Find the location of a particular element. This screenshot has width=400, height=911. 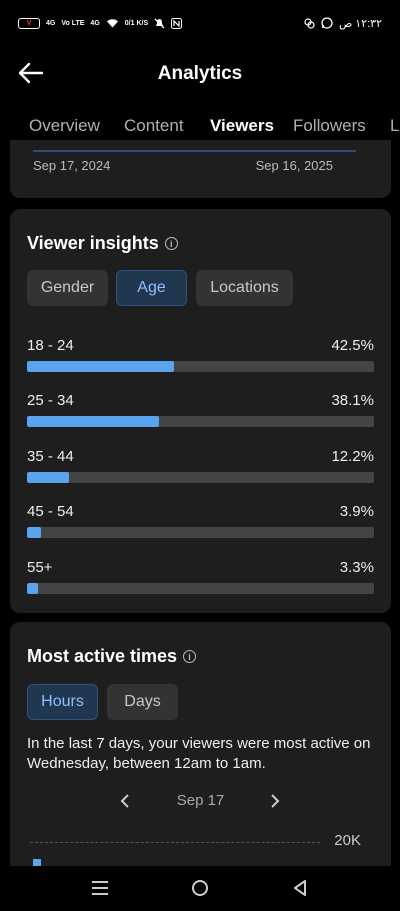

tab-overview: Overview is located at coordinates (64, 126).